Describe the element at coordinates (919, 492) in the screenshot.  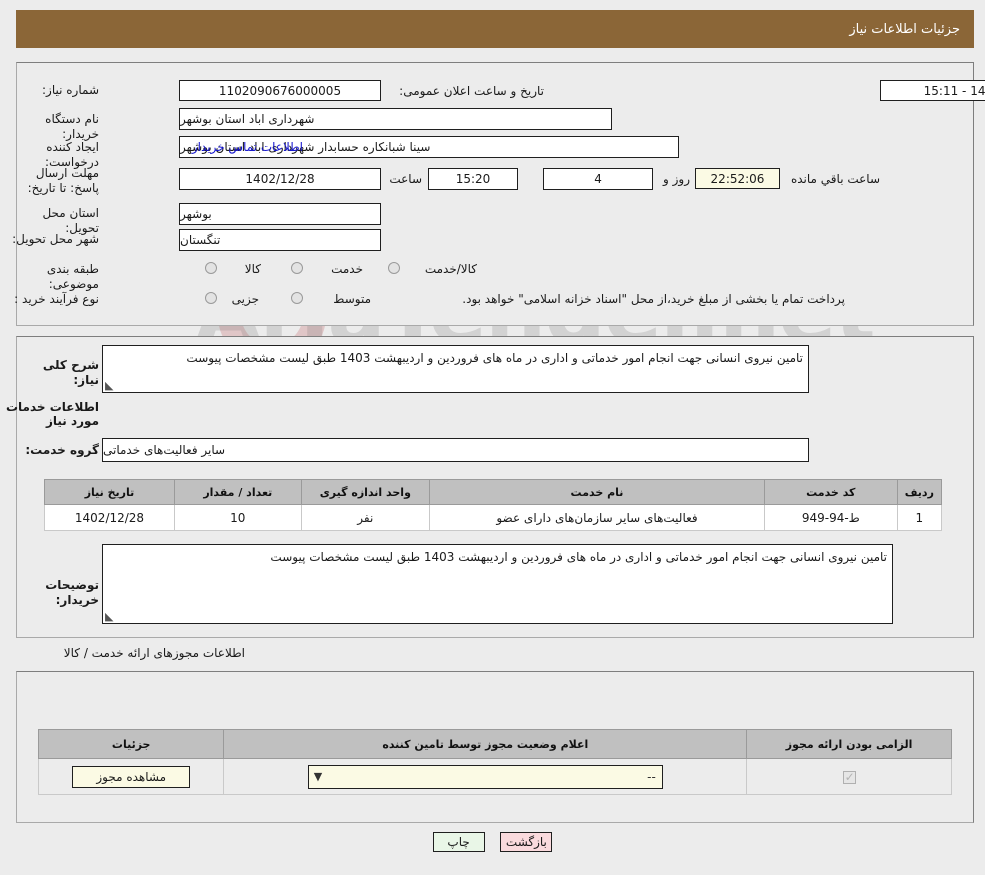
I see `col-row: ردیف` at that location.